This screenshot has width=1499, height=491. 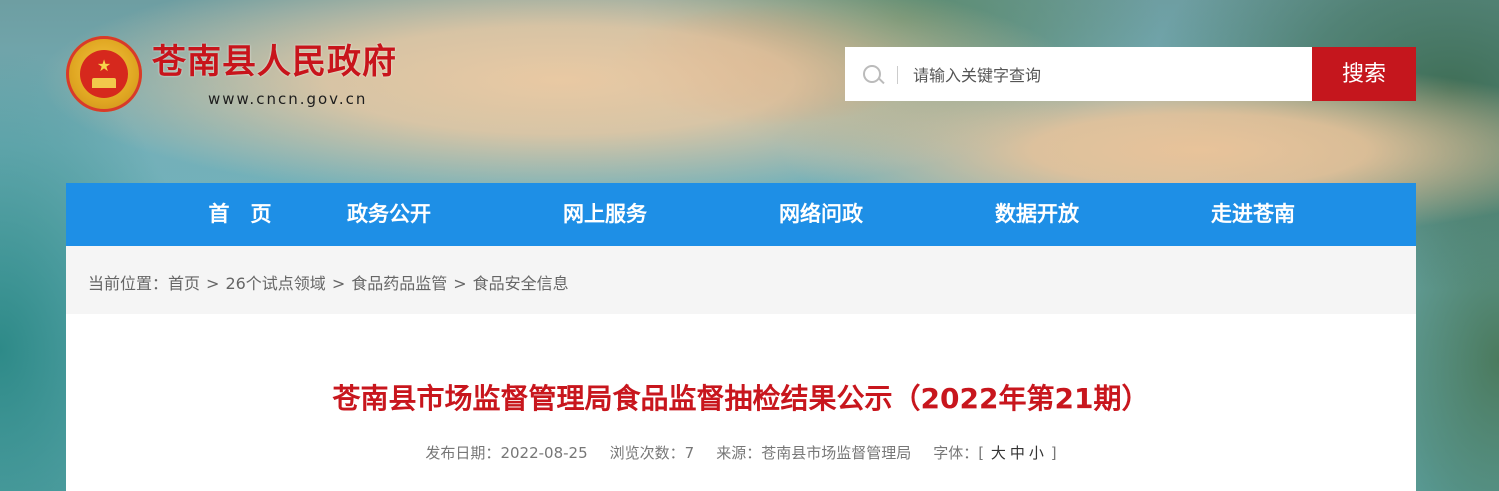 I want to click on source-value: 苍南县市场监督管理局, so click(x=836, y=453).